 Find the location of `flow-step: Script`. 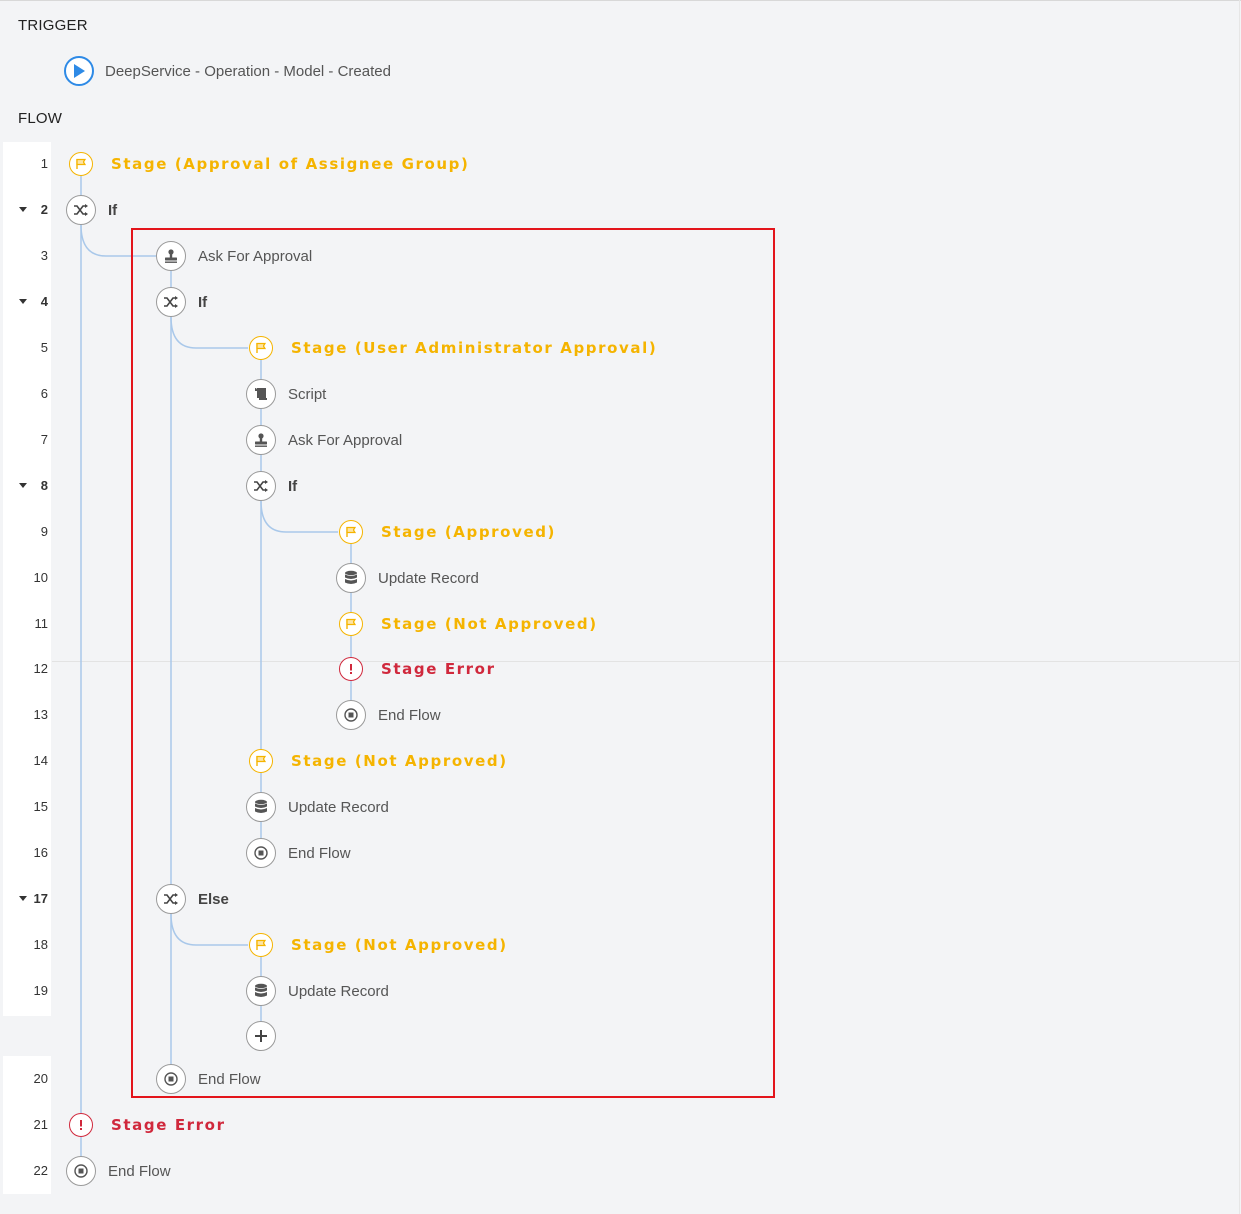

flow-step: Script is located at coordinates (286, 394).